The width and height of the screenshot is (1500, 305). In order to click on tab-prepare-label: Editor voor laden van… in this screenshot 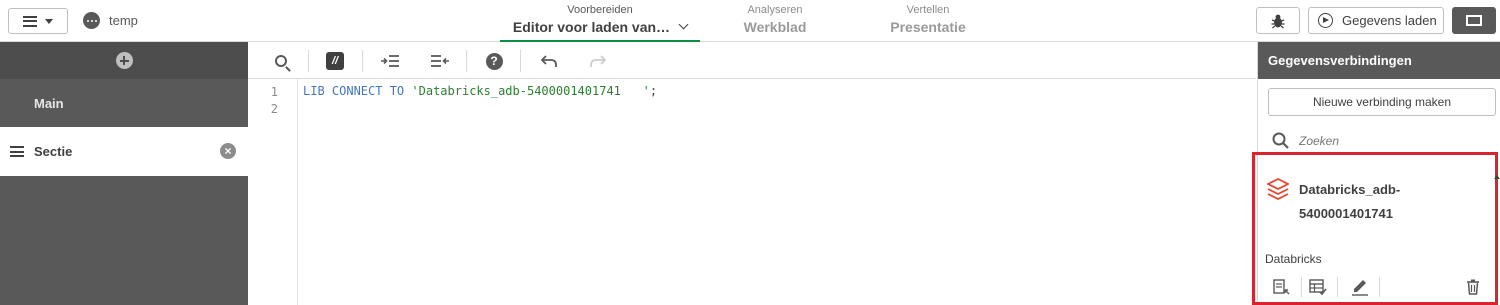, I will do `click(591, 27)`.